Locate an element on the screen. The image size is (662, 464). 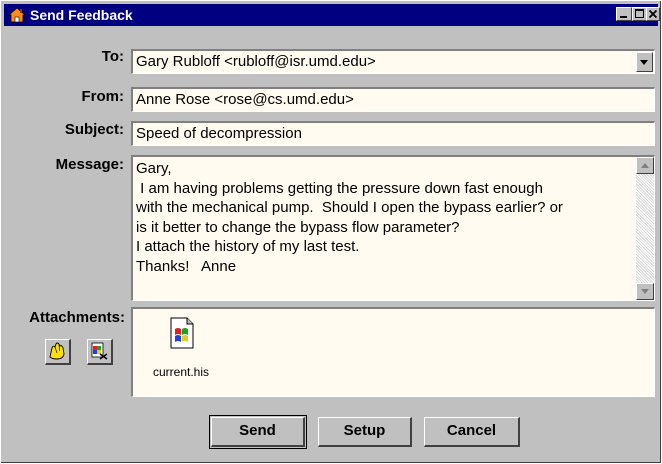
subject-value: Speed of decompression is located at coordinates (219, 133).